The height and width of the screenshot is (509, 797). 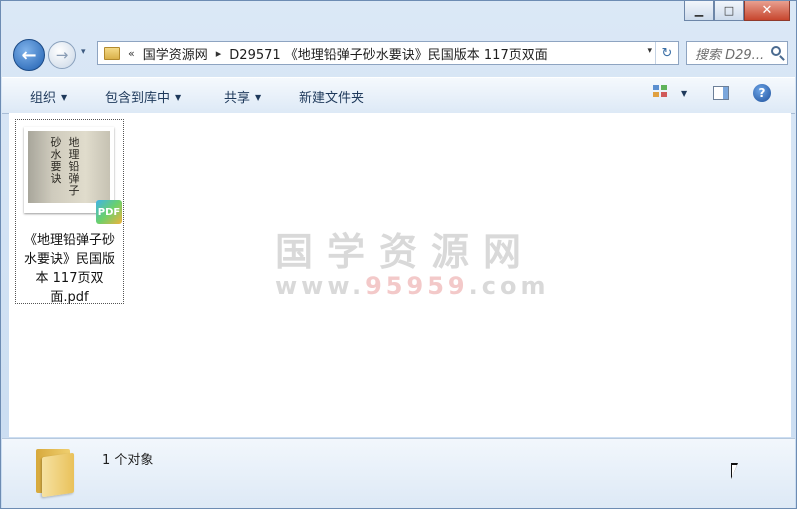 I want to click on preview-pane-icon, so click(x=721, y=93).